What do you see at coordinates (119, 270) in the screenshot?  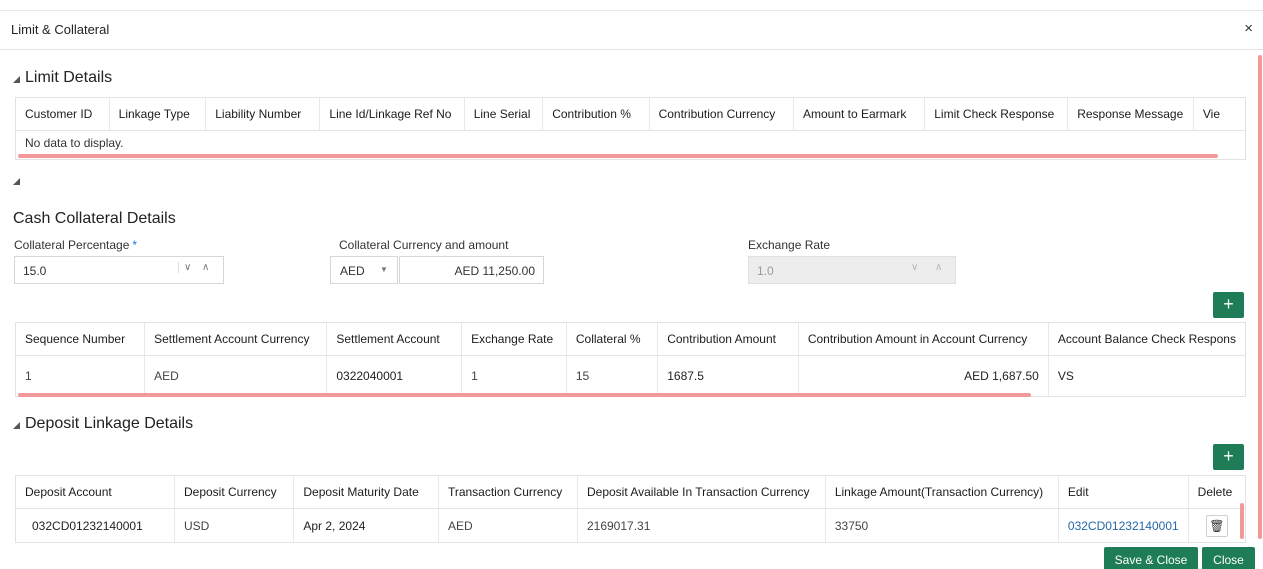 I see `collateral-percentage-input: 15.0 ∨ ∧` at bounding box center [119, 270].